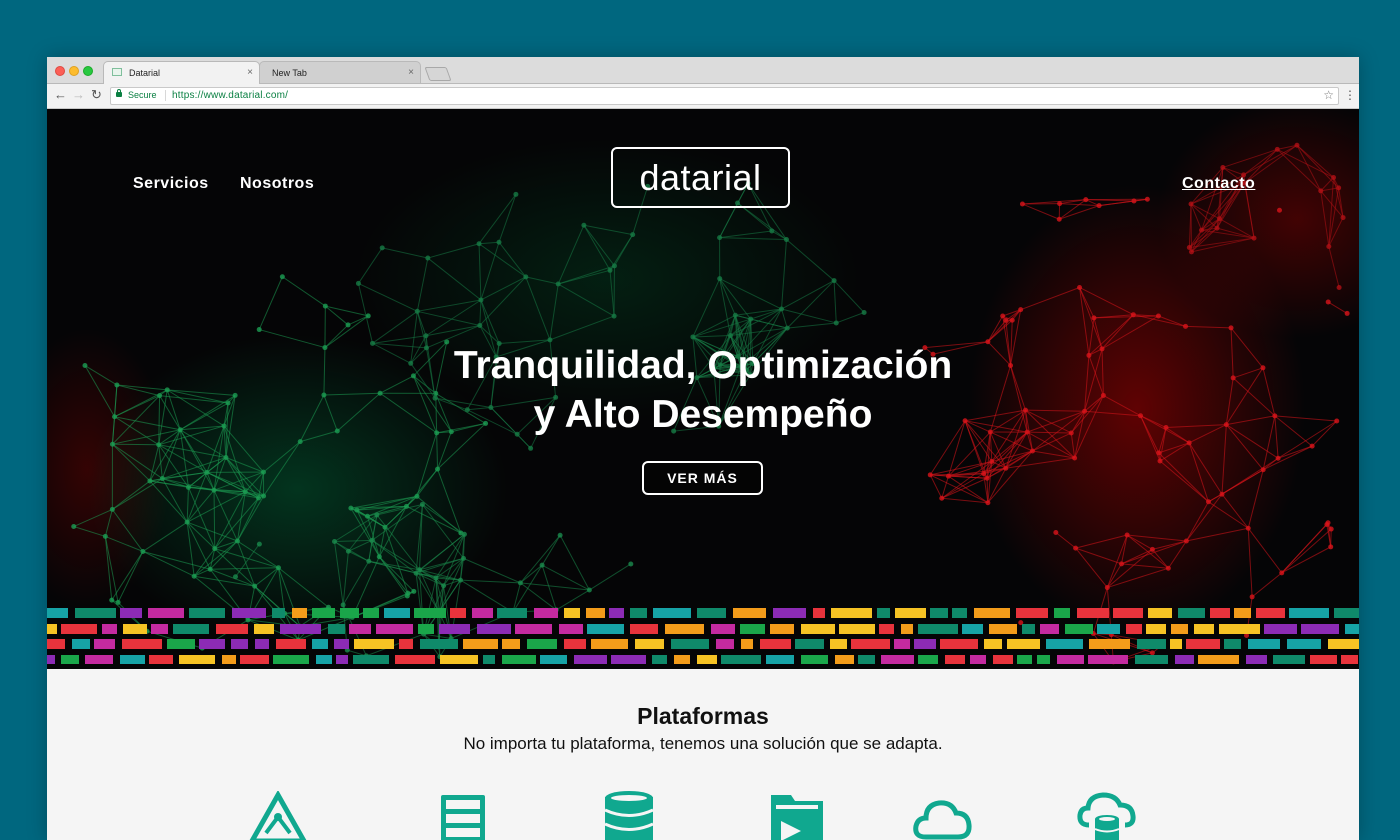  What do you see at coordinates (703, 716) in the screenshot?
I see `platforms-title: Plataformas` at bounding box center [703, 716].